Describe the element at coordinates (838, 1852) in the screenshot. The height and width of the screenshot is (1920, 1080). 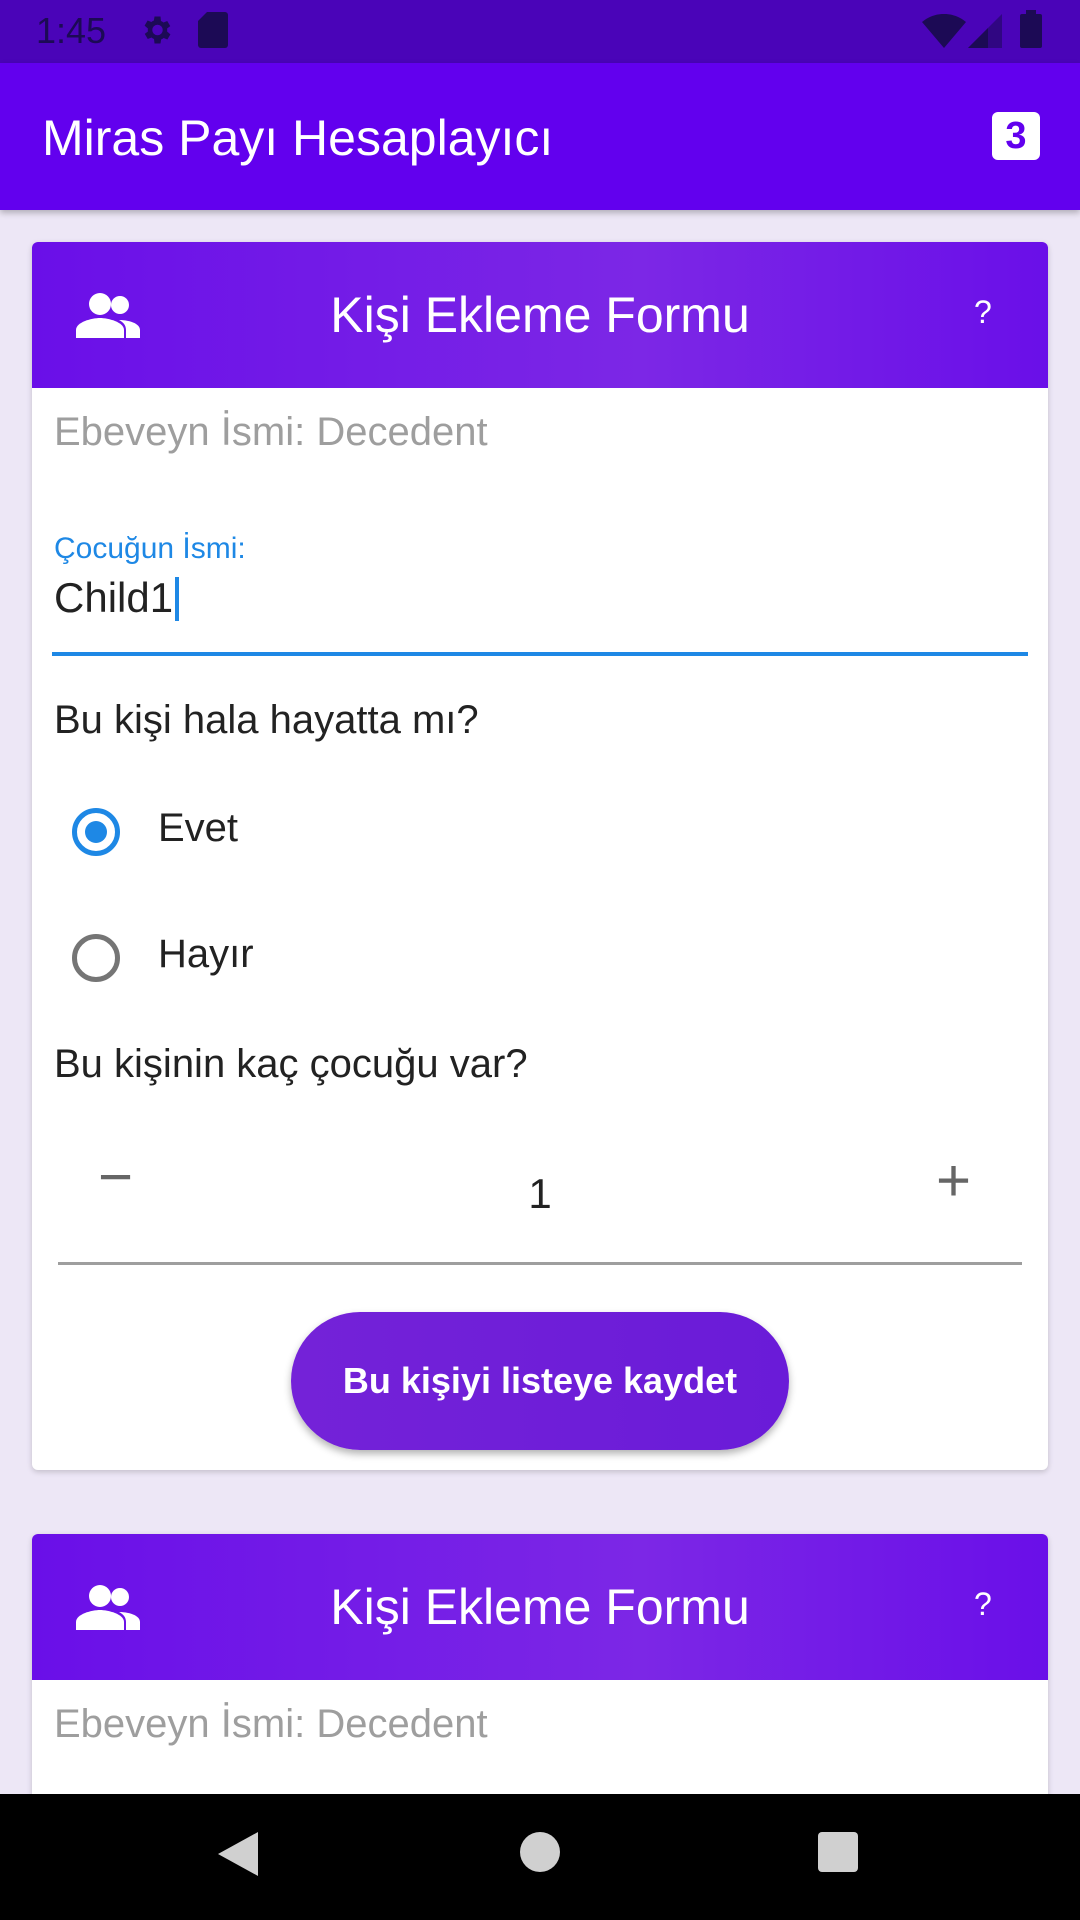
I see `recents-icon` at that location.